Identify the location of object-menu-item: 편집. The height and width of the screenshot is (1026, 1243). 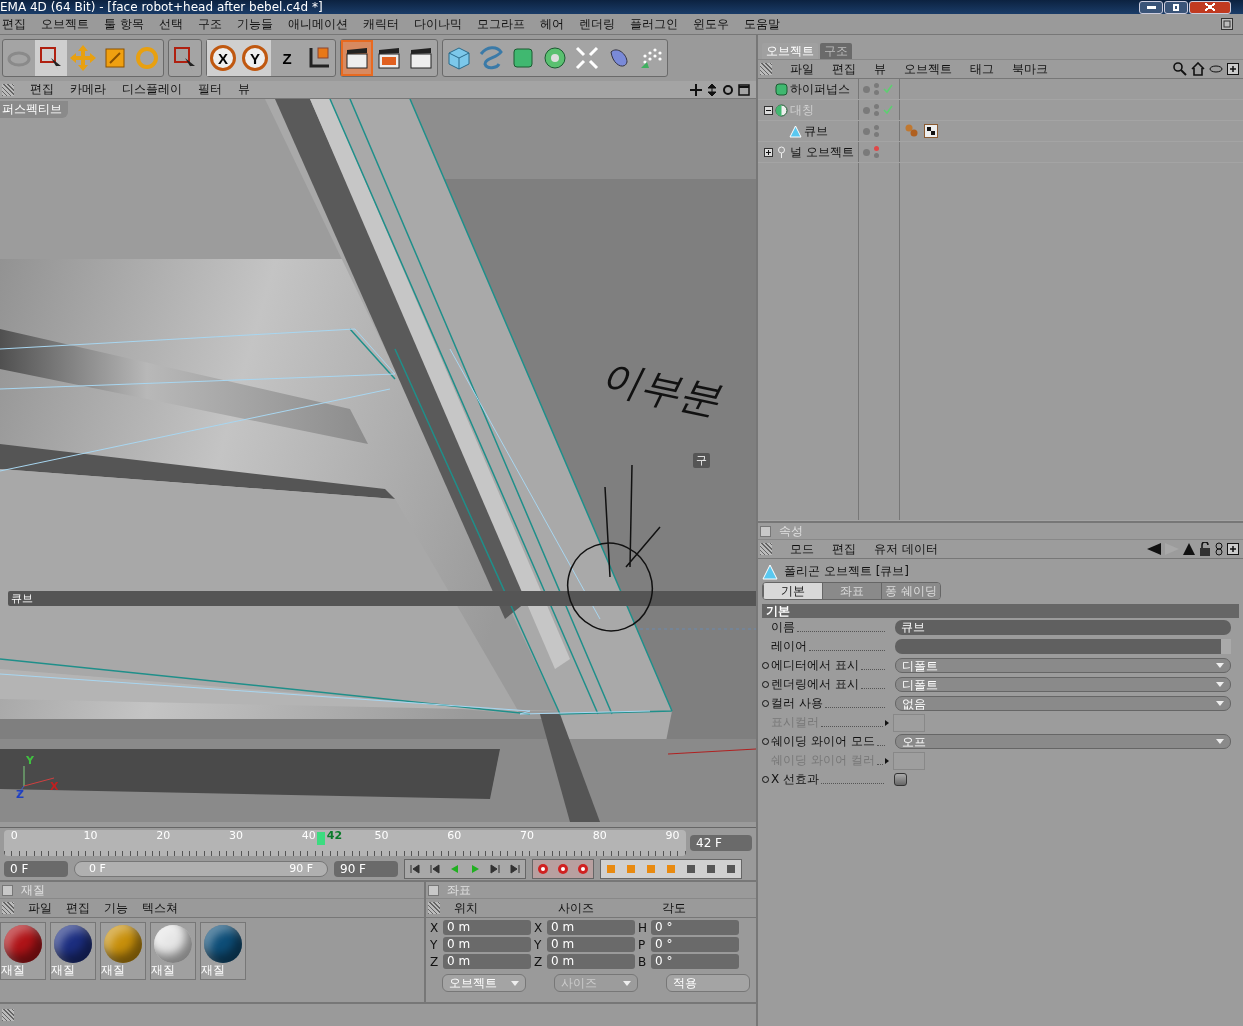
(844, 69).